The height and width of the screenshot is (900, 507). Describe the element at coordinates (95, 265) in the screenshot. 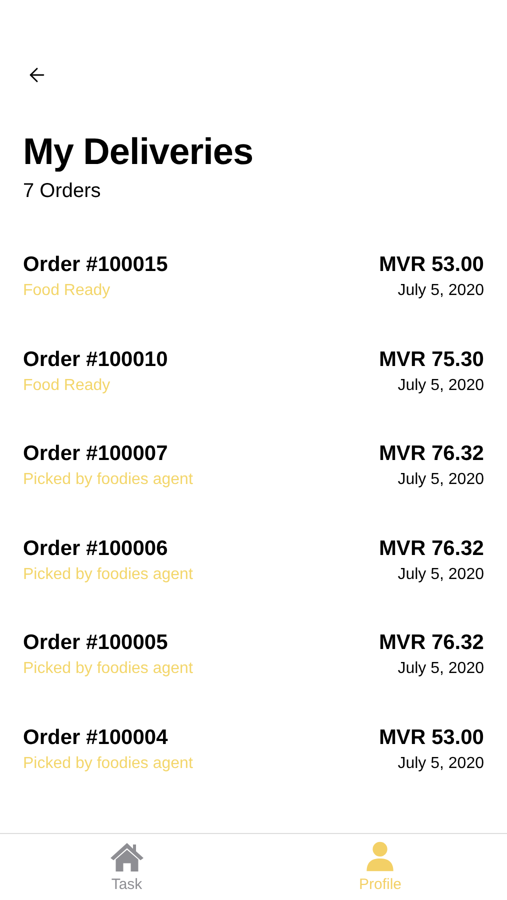

I see `order-number: Order #100015` at that location.